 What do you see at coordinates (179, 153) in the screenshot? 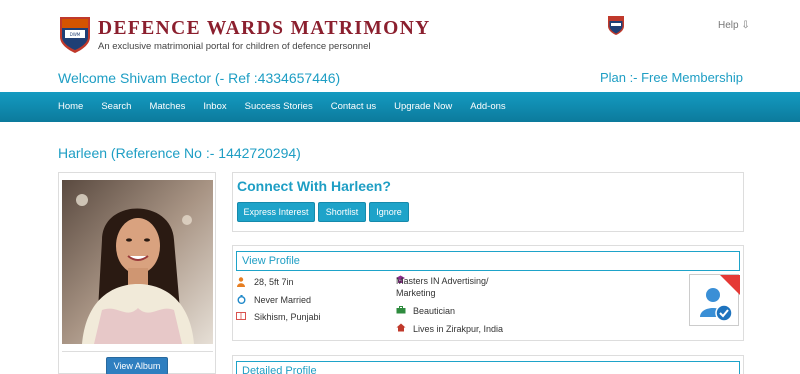
I see `profile-heading: Harleen (Reference No :- 1442720294)` at bounding box center [179, 153].